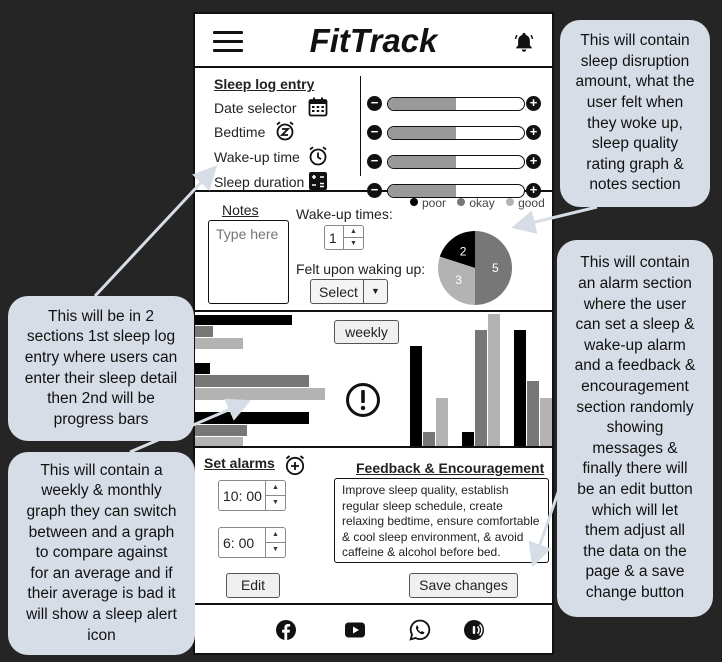  Describe the element at coordinates (355, 630) in the screenshot. I see `youtube-icon` at that location.